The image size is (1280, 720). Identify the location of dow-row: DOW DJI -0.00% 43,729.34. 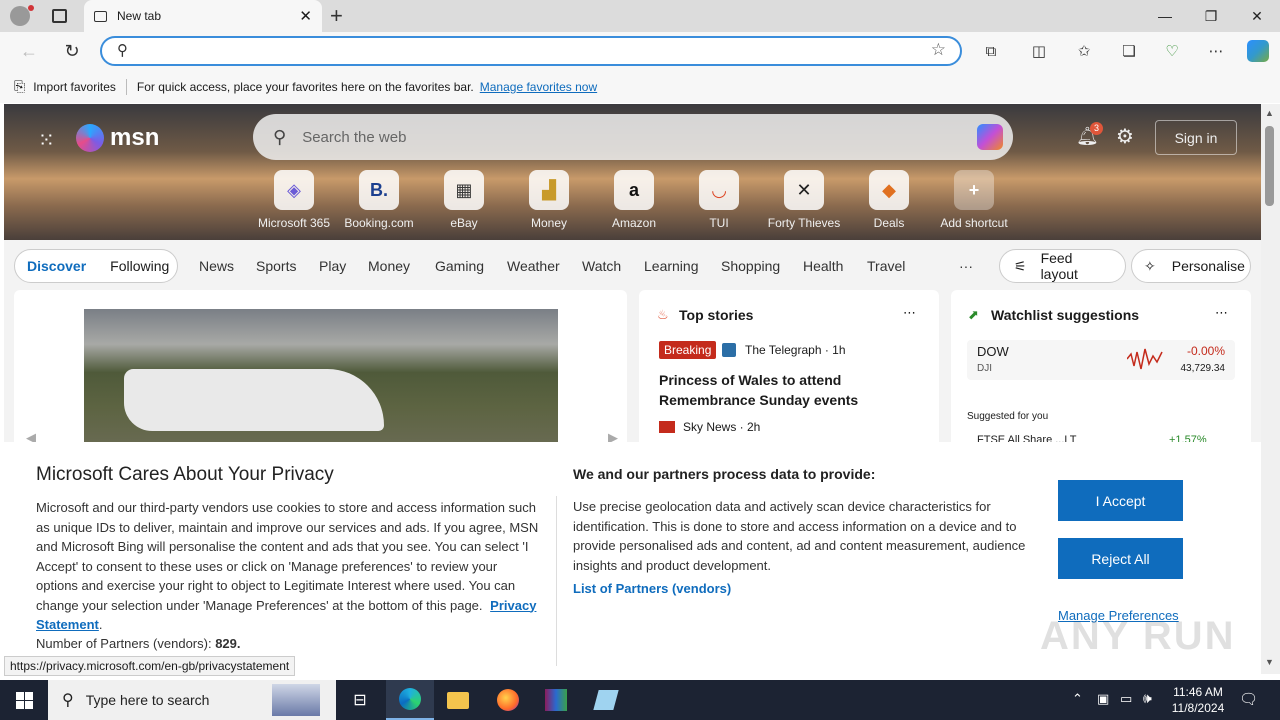
(1101, 360).